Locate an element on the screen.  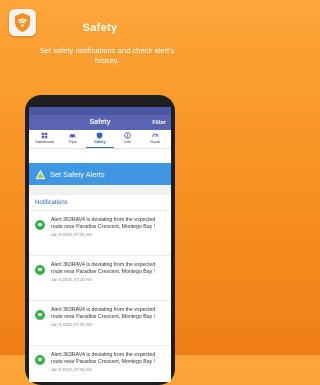
tab-info: Info is located at coordinates (128, 140).